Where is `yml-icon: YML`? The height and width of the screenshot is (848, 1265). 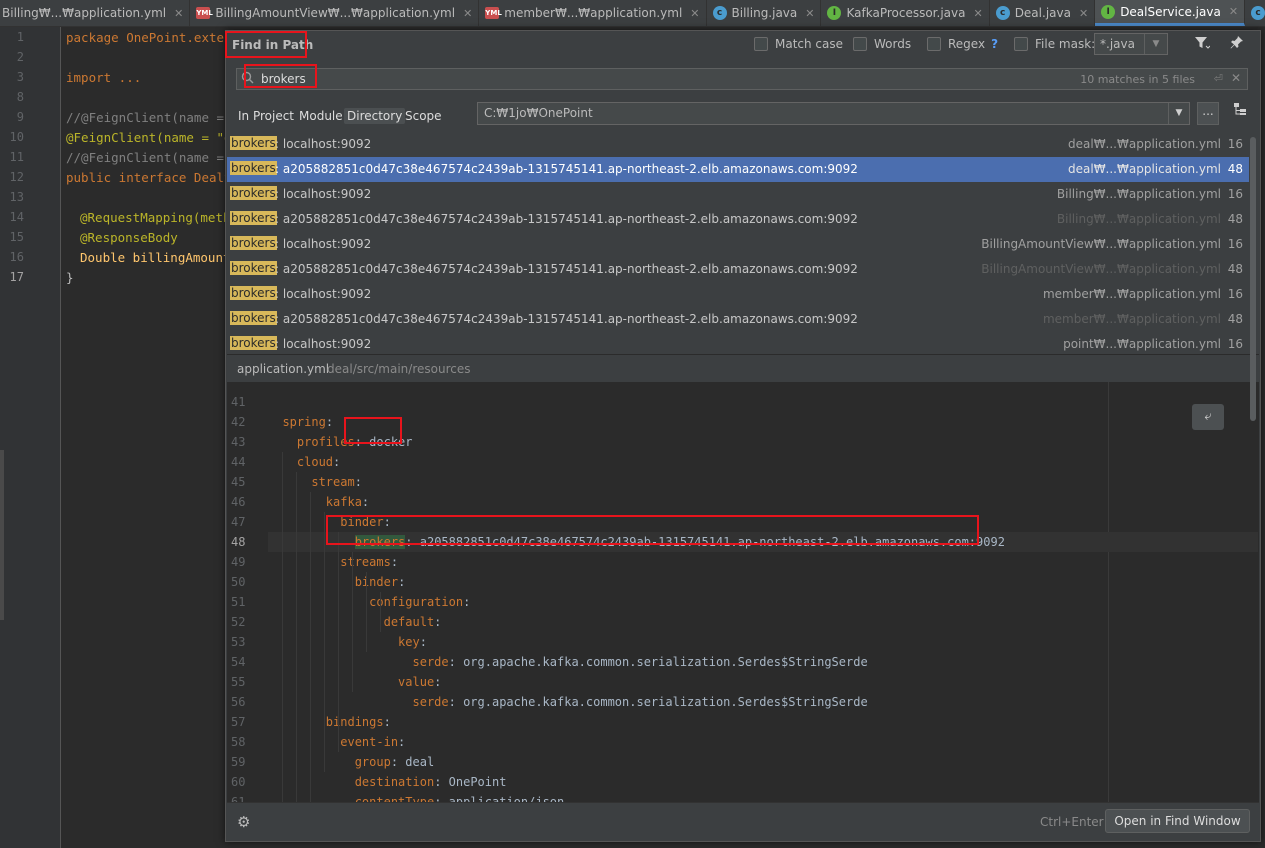
yml-icon: YML is located at coordinates (204, 13).